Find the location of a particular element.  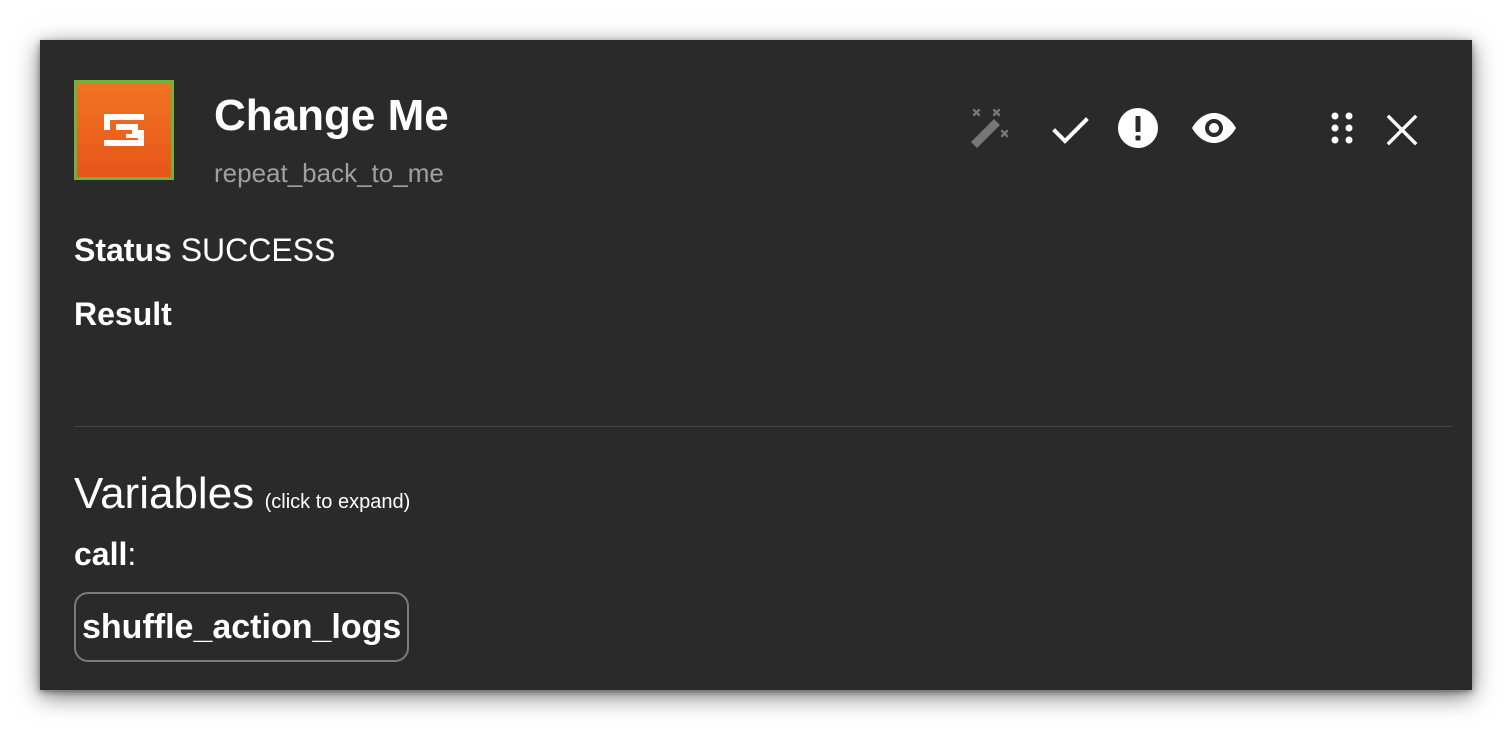

close-button is located at coordinates (1402, 130).